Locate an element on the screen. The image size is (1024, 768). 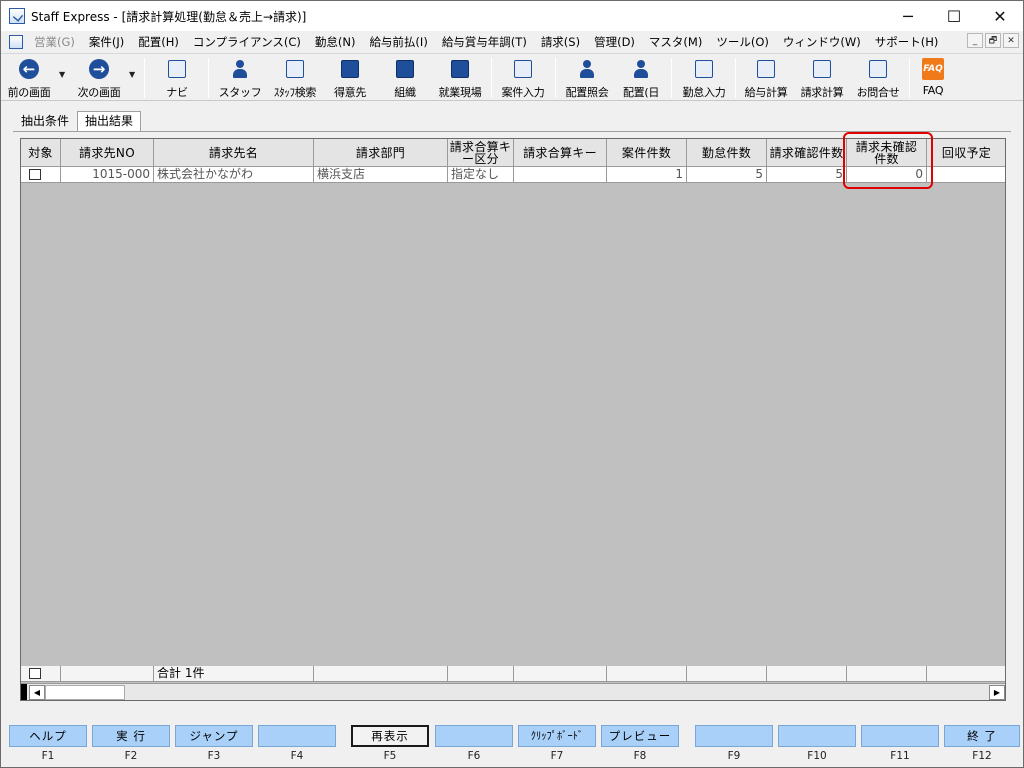
menu-advance-pay: 給与前払(I) is located at coordinates (398, 42).